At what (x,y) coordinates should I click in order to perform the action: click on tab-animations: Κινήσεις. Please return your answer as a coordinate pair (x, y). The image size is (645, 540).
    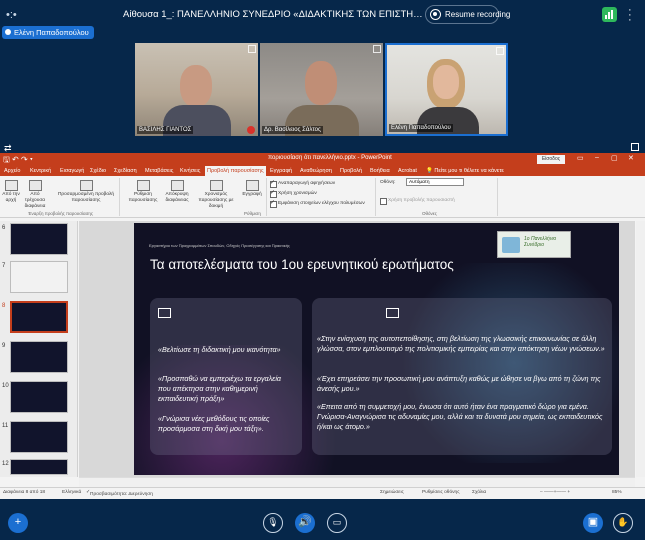
    Looking at the image, I should click on (190, 171).